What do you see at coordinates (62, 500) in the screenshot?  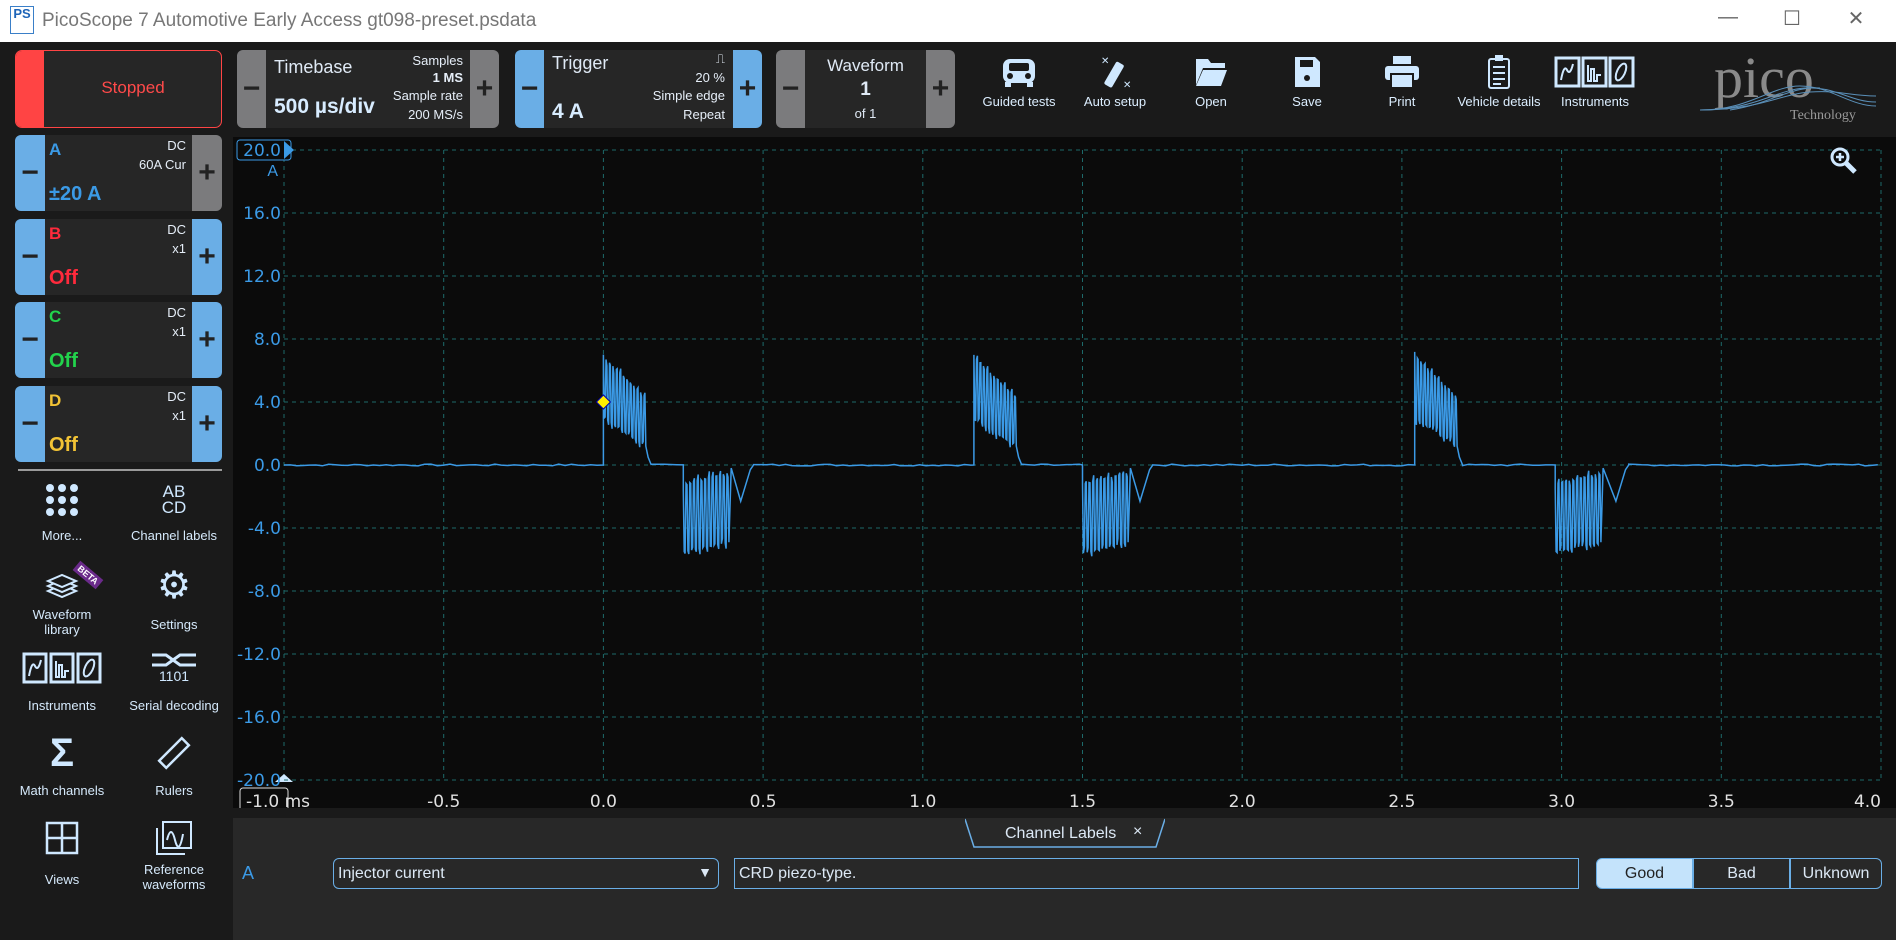 I see `dots-grid-icon` at bounding box center [62, 500].